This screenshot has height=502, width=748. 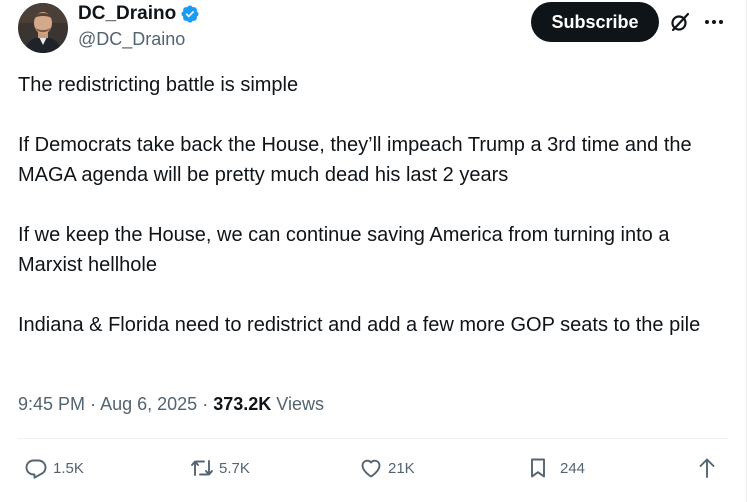 What do you see at coordinates (158, 85) in the screenshot?
I see `tweet-paragraph: The redistricting battle is simple` at bounding box center [158, 85].